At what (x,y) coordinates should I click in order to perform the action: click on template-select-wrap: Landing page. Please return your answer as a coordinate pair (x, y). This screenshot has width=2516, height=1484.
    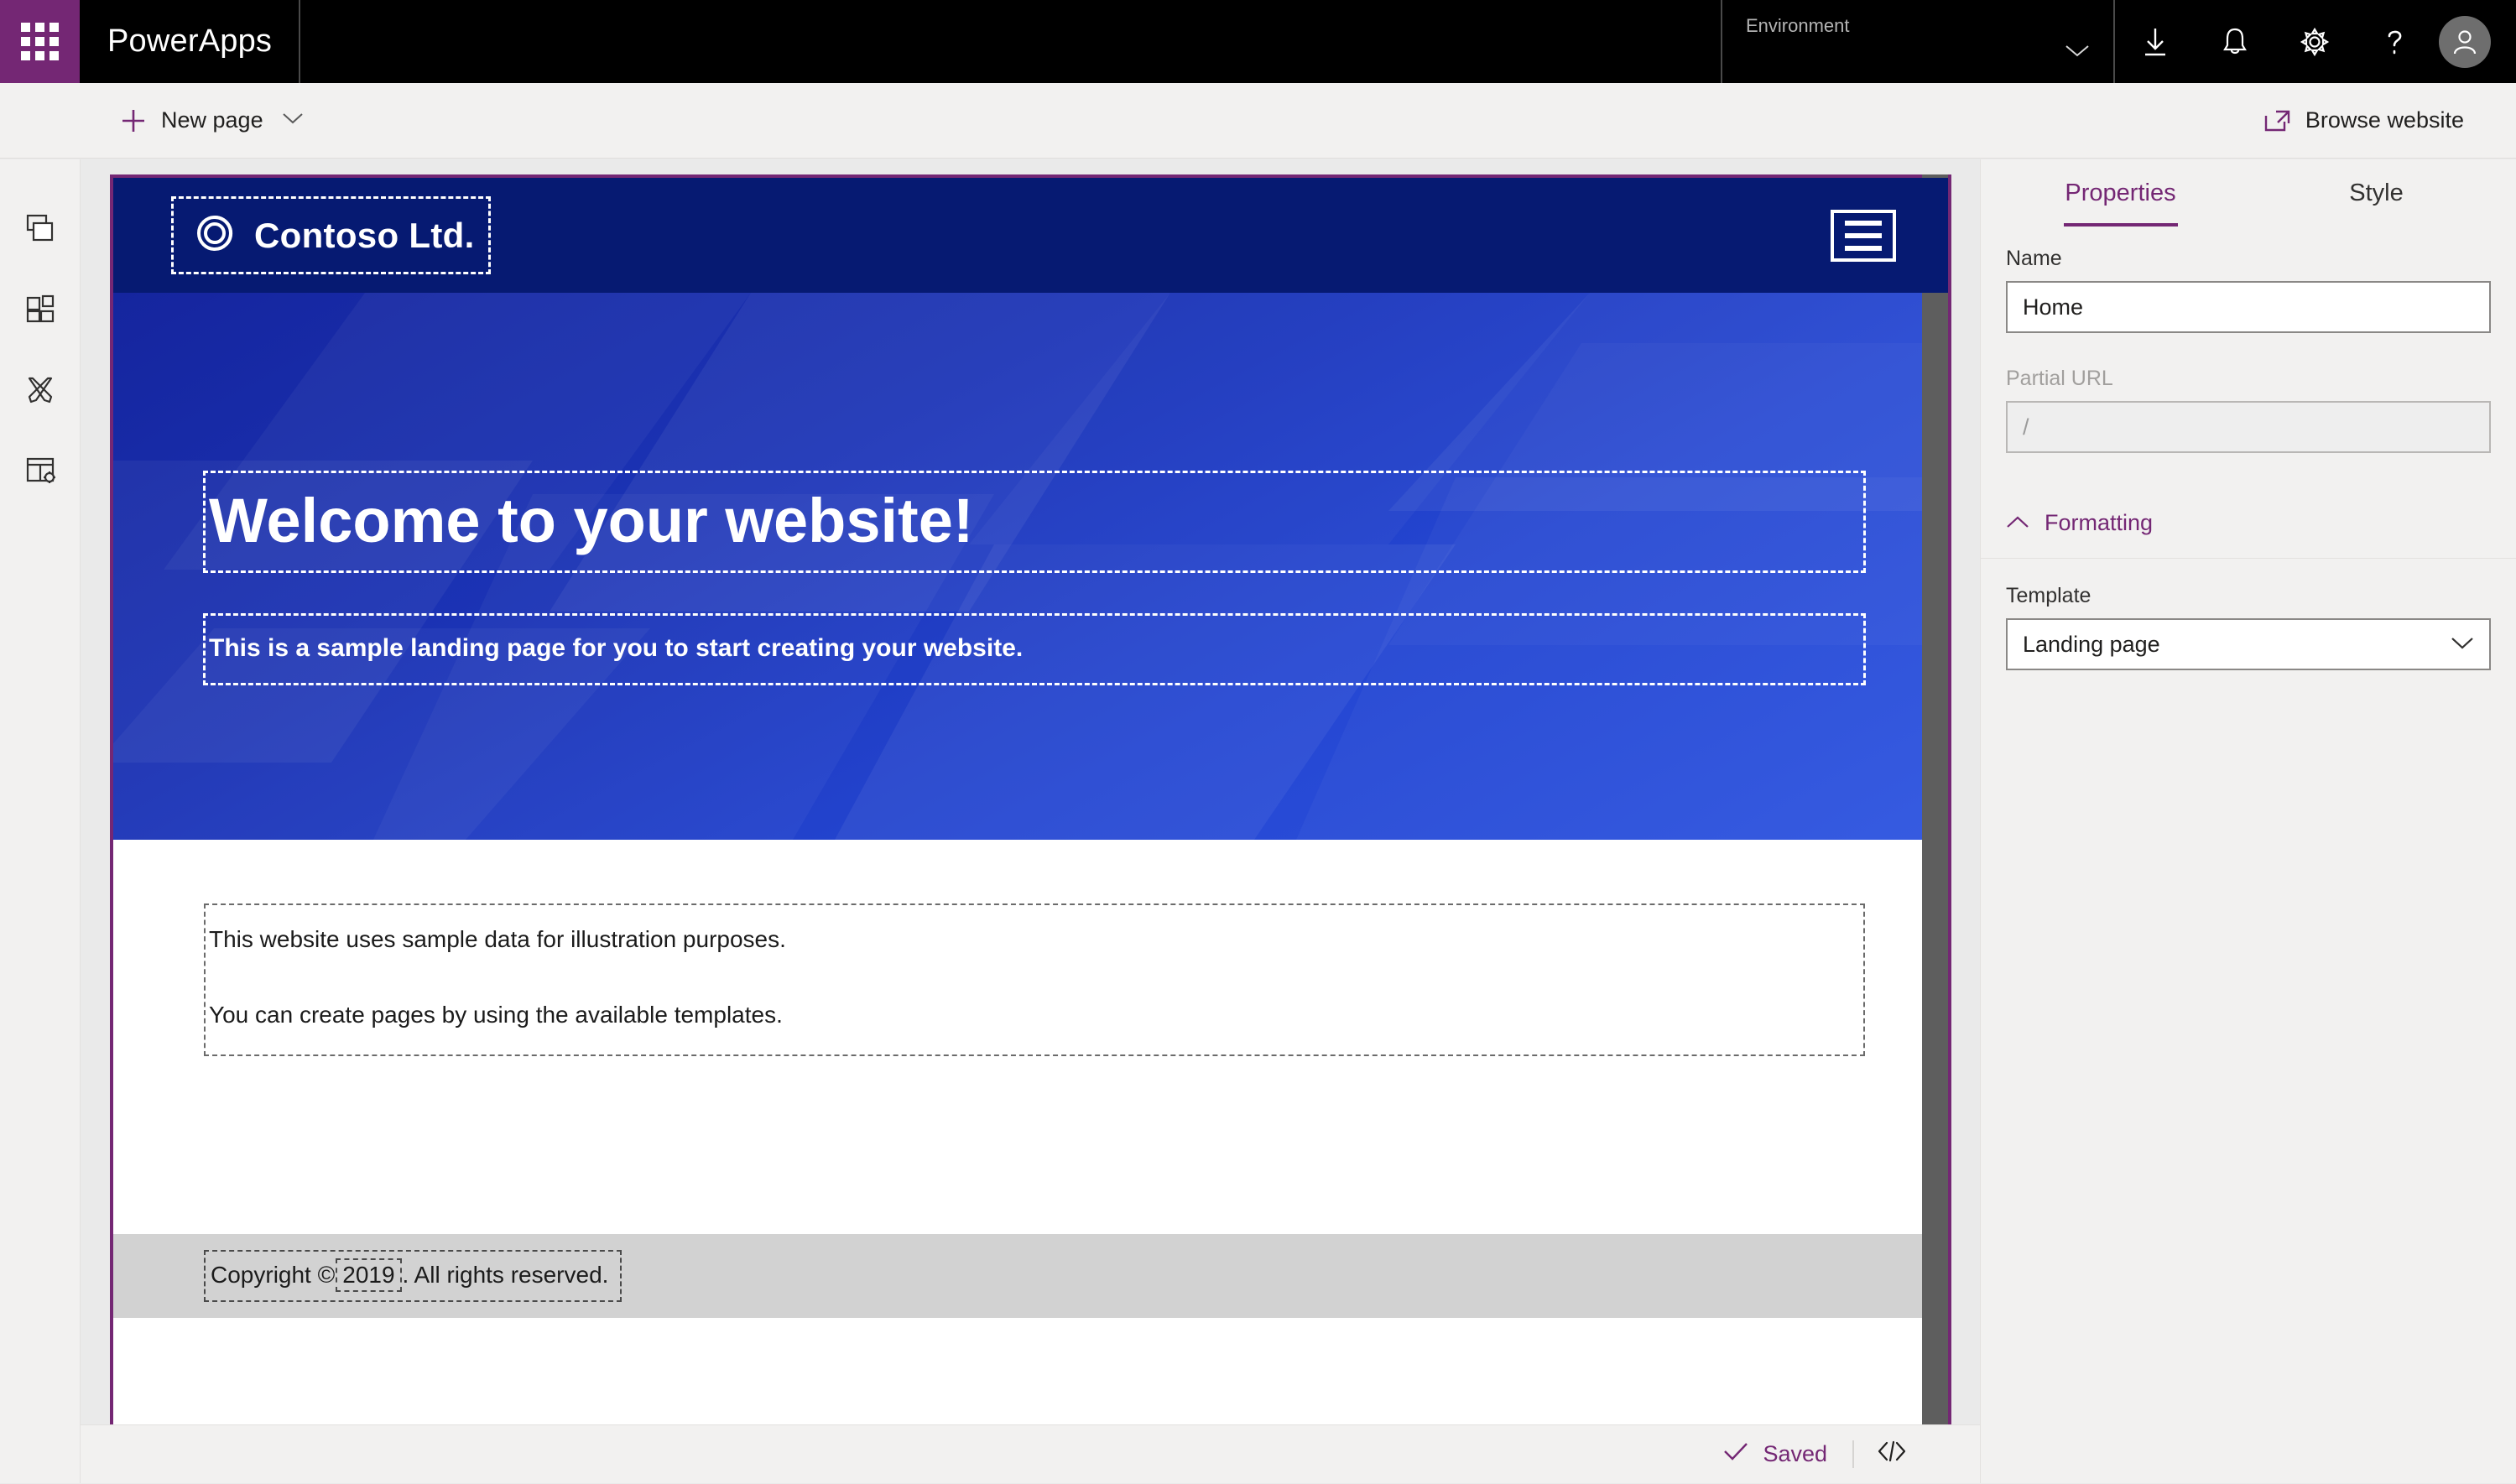
    Looking at the image, I should click on (2248, 644).